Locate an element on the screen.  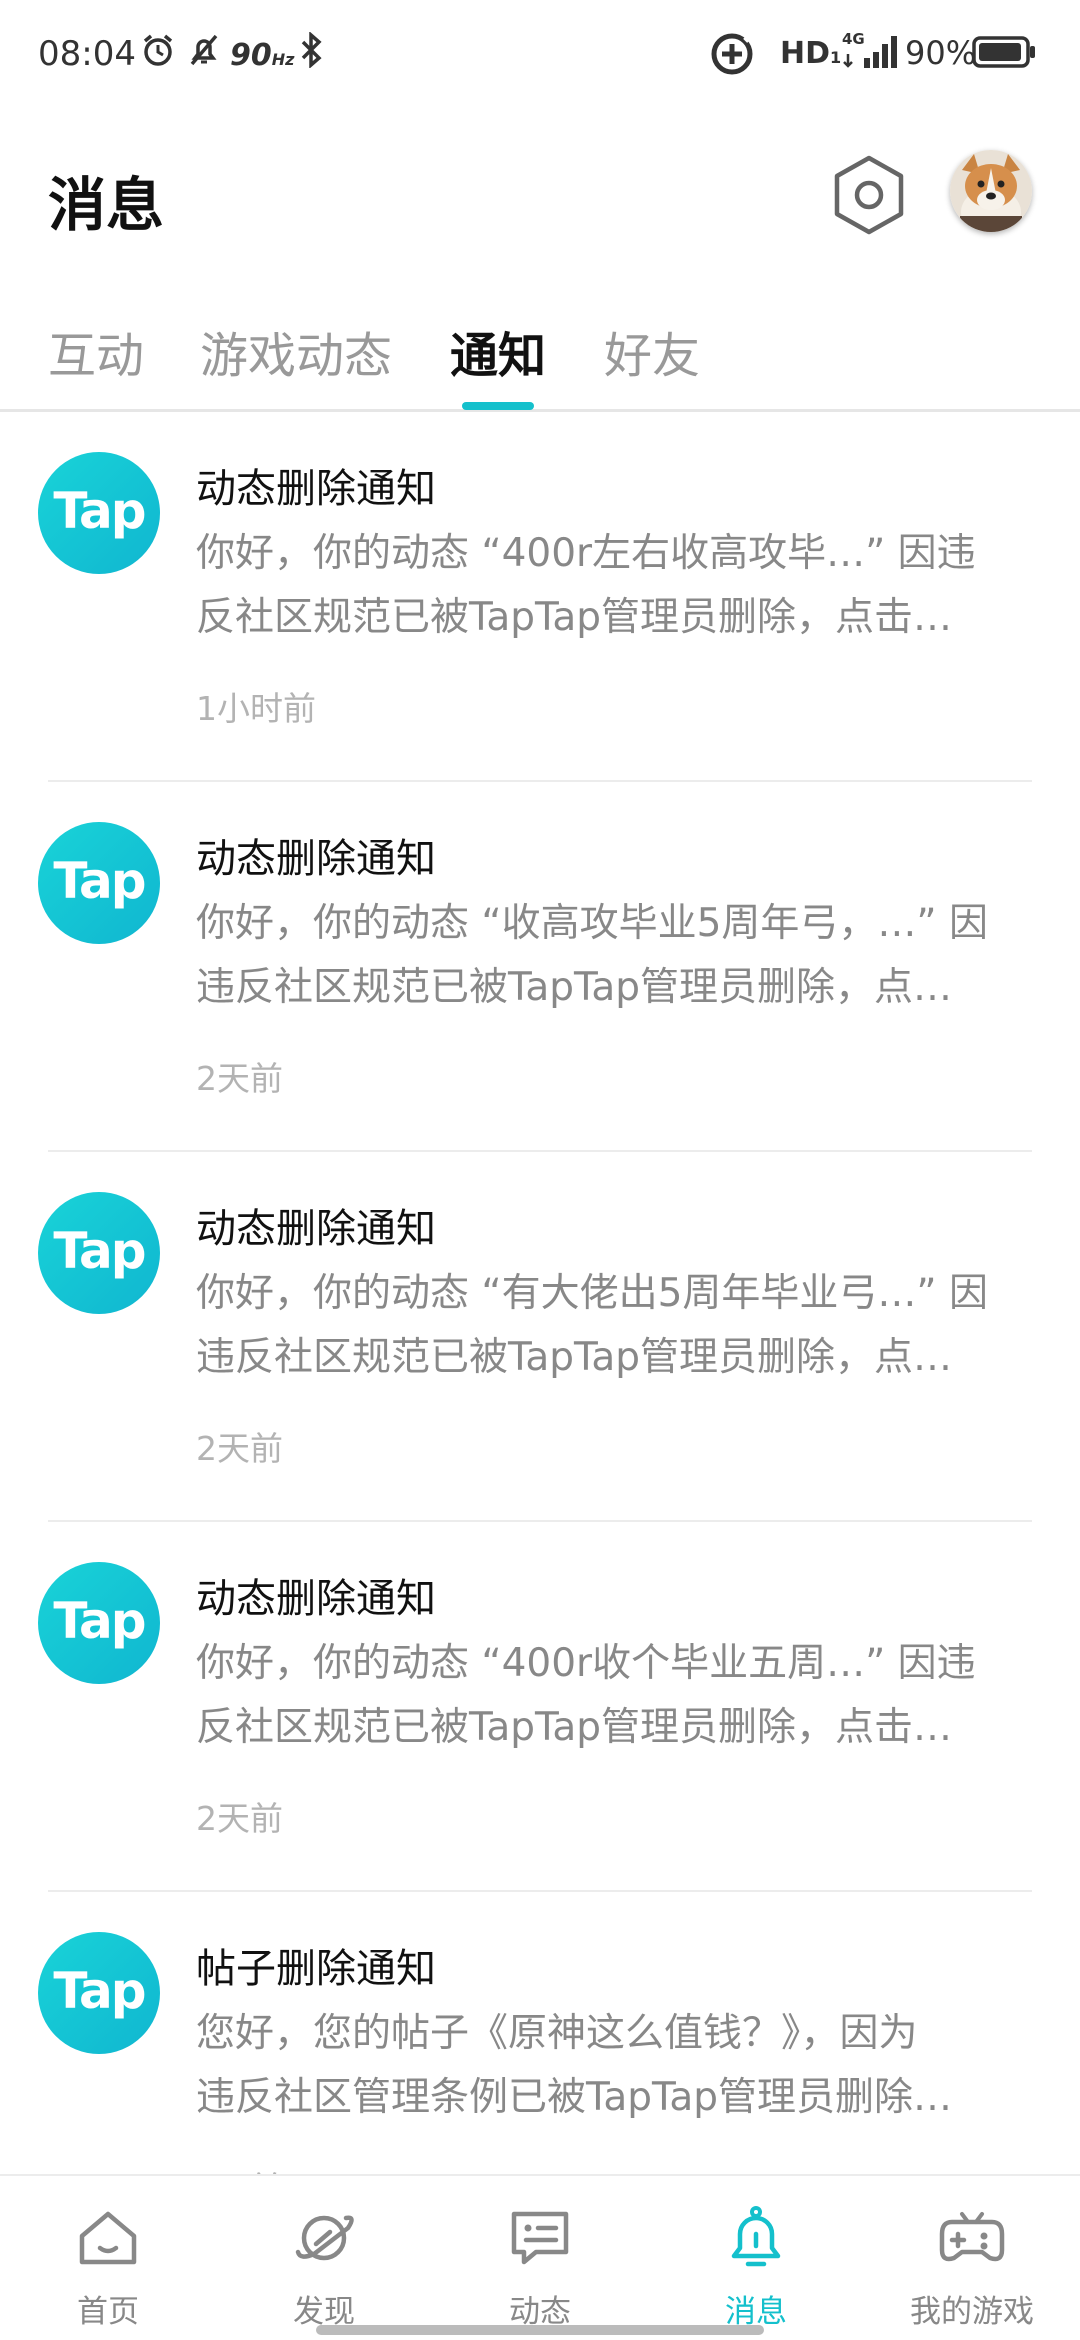
nav-messages: 消息 is located at coordinates (756, 2258).